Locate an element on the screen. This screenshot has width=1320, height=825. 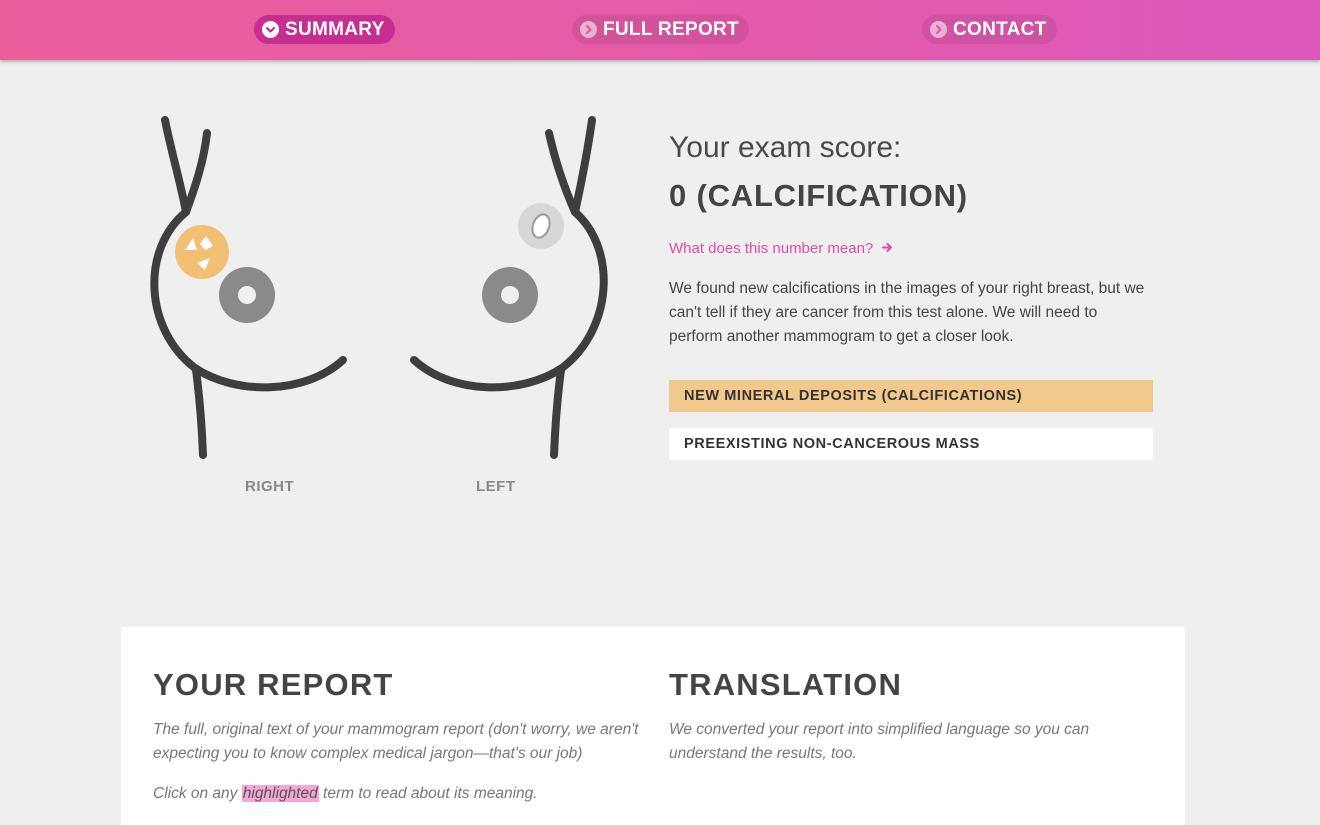
translation-title: TRANSLATION is located at coordinates (786, 684).